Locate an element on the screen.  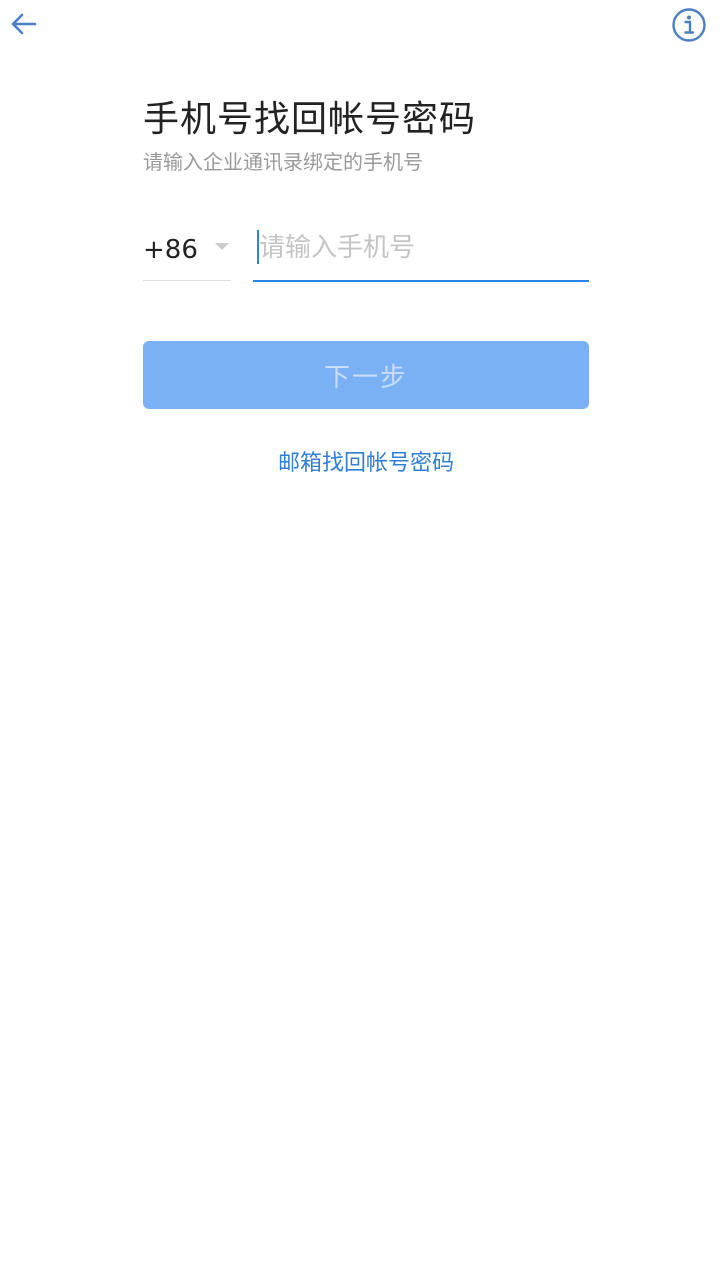
chevron-down-icon is located at coordinates (222, 246).